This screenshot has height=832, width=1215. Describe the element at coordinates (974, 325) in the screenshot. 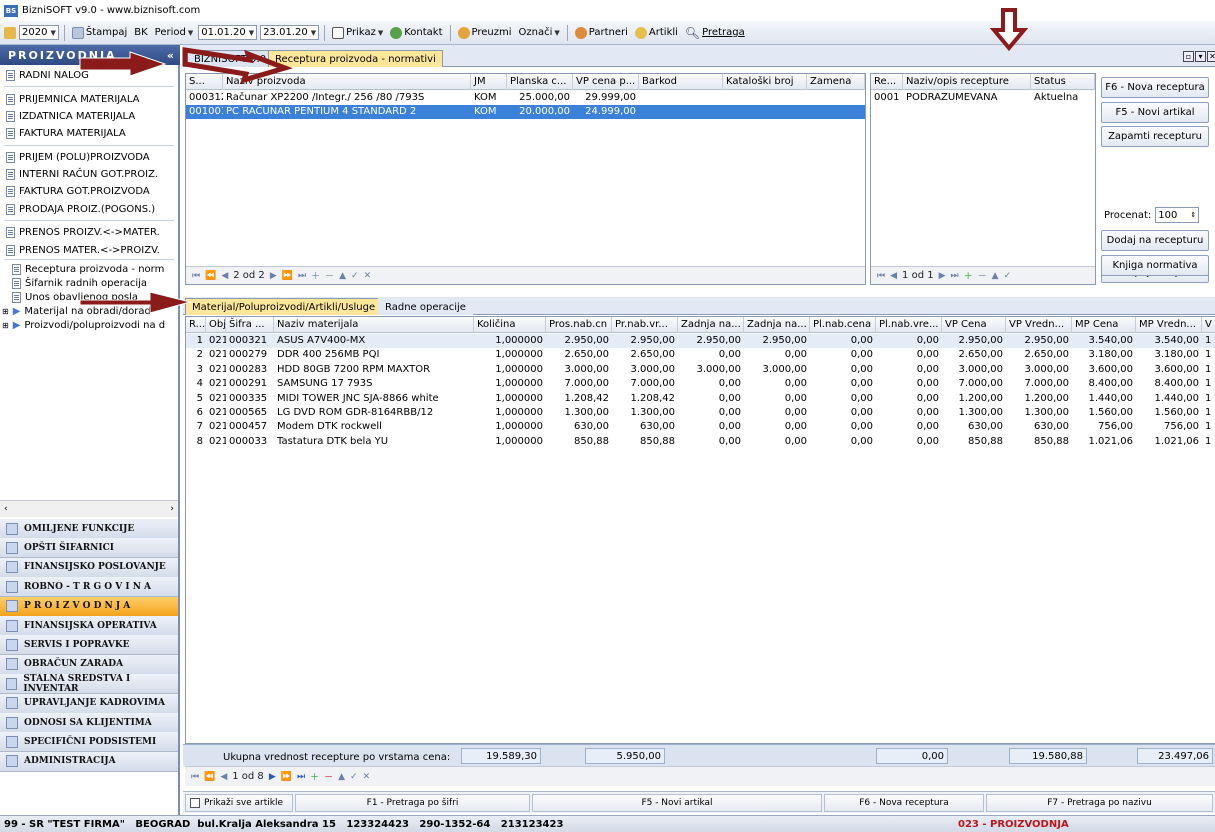

I see `column-header: VP Cena` at that location.